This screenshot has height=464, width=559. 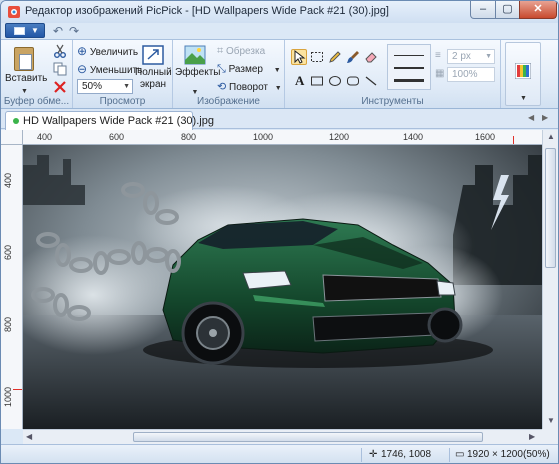 I want to click on close-button: ✕, so click(x=538, y=10).